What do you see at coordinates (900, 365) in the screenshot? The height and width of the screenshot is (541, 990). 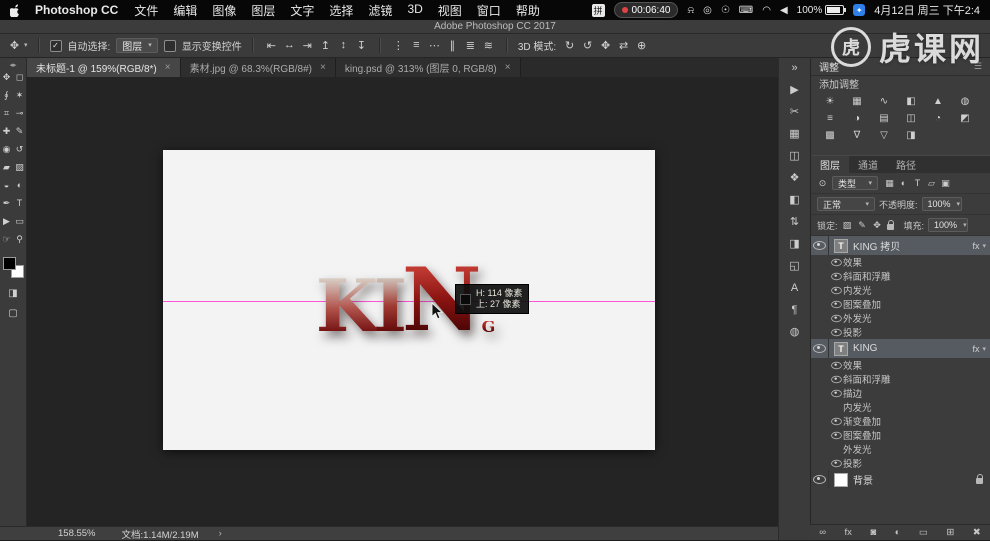 I see `layer-row: 效果 ▾` at bounding box center [900, 365].